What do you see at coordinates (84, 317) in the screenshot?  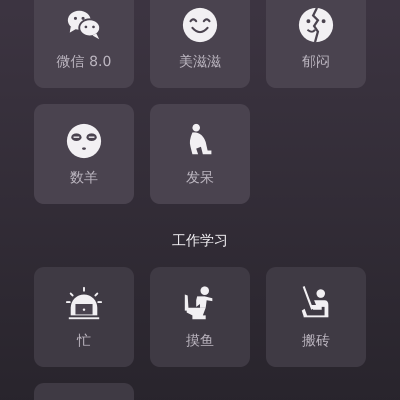 I see `status-tile: 忙` at bounding box center [84, 317].